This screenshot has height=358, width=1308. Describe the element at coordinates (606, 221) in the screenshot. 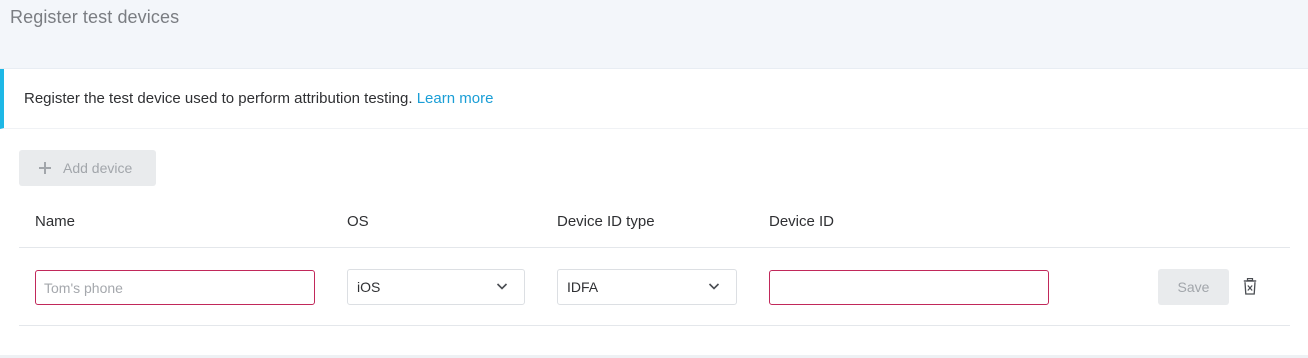

I see `column-header-device-id-type: Device ID type` at that location.